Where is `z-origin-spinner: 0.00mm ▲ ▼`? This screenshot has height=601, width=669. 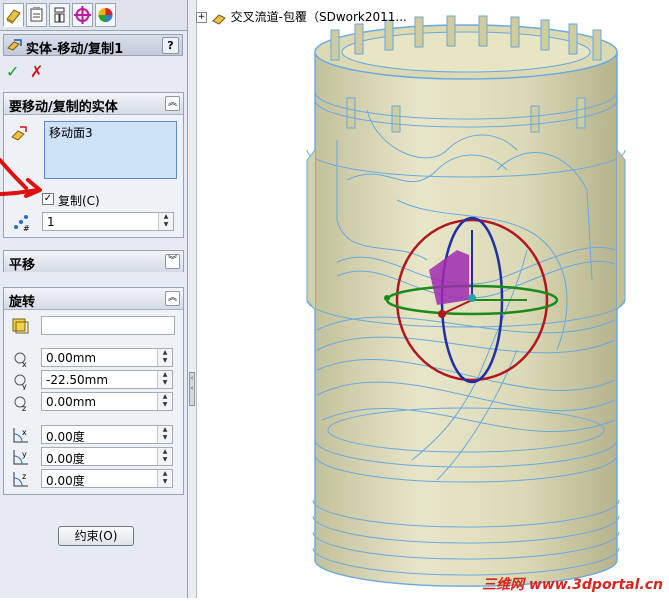 z-origin-spinner: 0.00mm ▲ ▼ is located at coordinates (107, 401).